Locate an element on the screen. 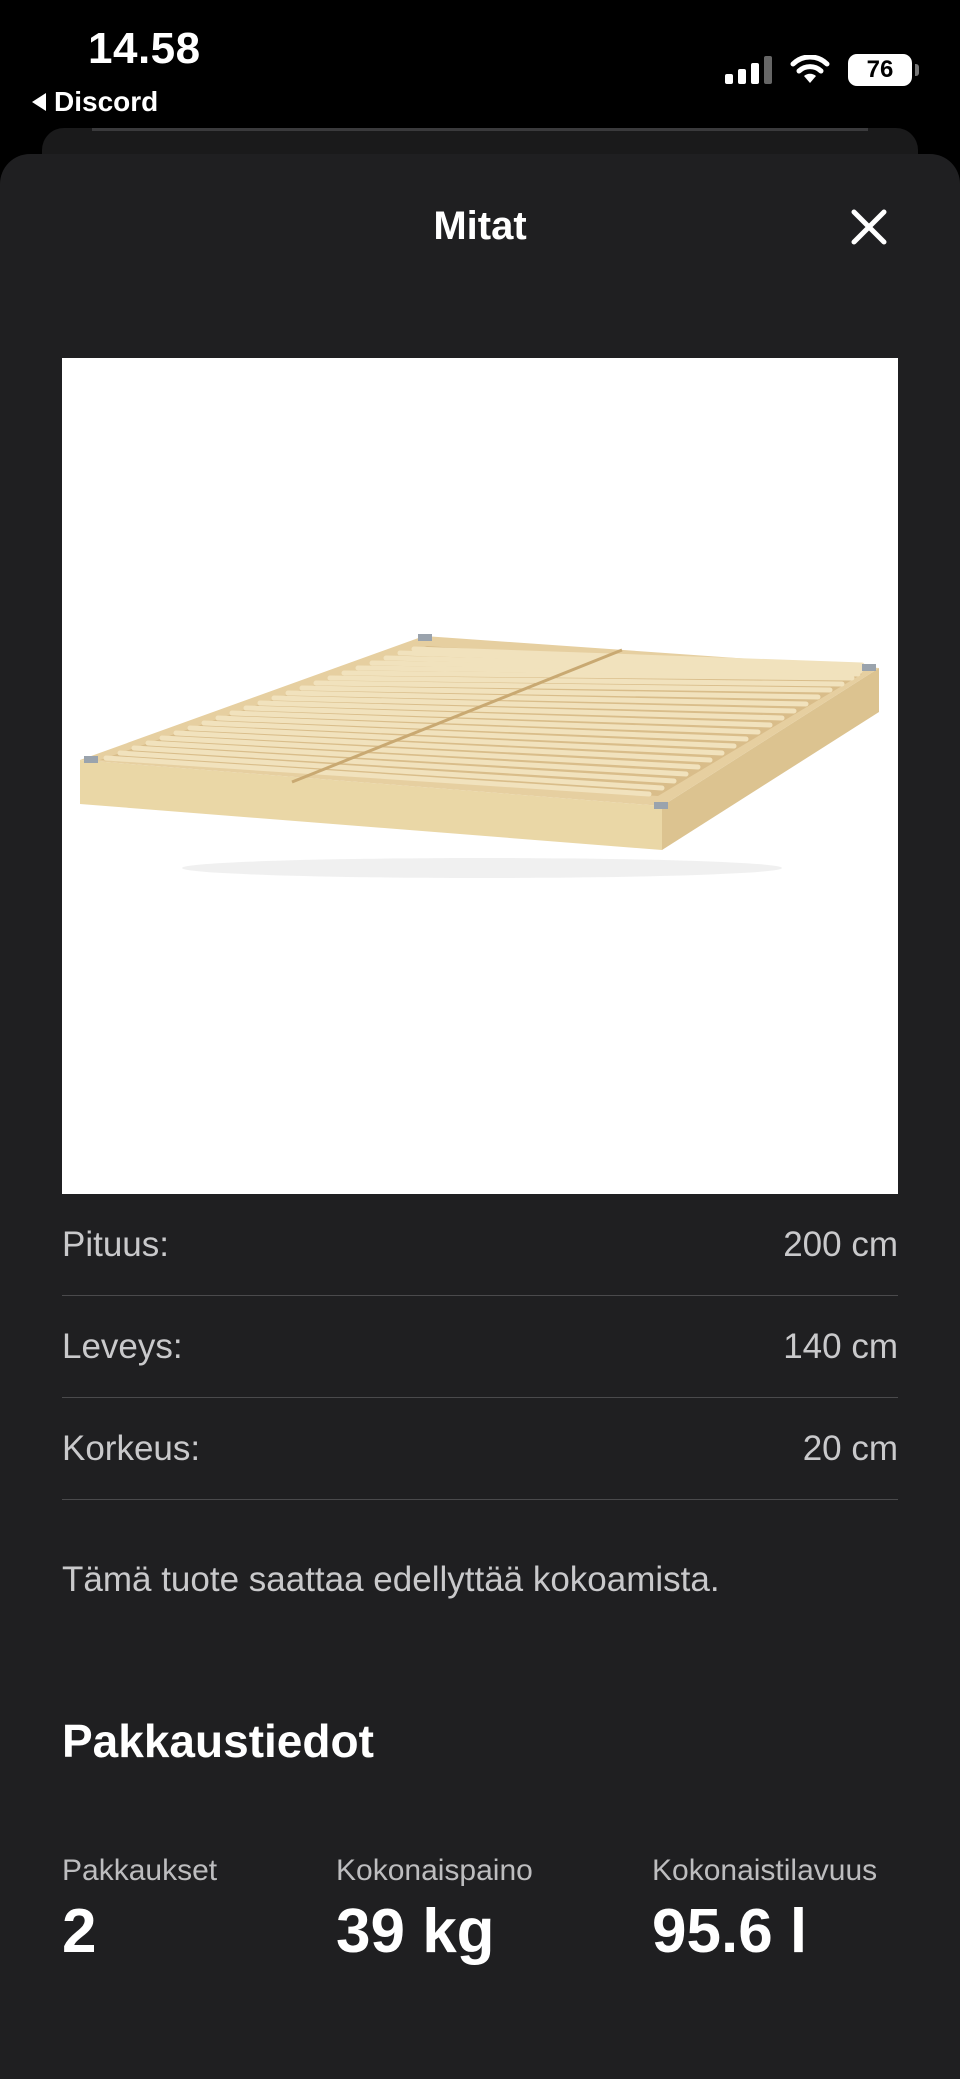 The image size is (960, 2079). status-time: 14.58 is located at coordinates (144, 48).